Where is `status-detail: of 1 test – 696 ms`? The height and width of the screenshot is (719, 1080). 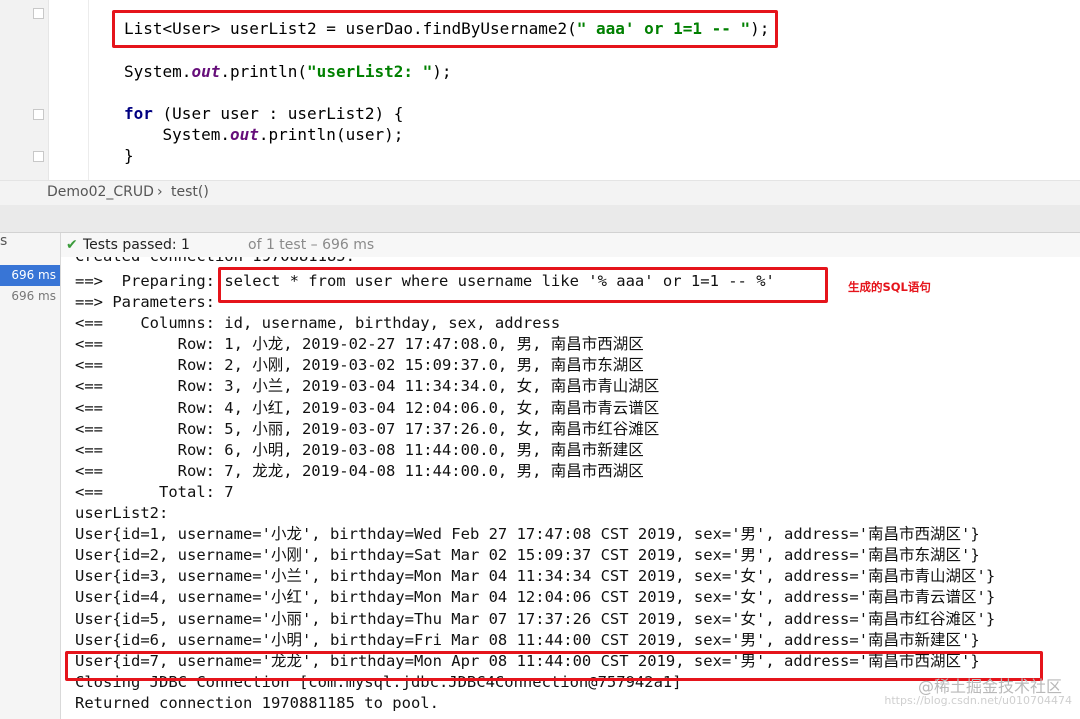 status-detail: of 1 test – 696 ms is located at coordinates (311, 245).